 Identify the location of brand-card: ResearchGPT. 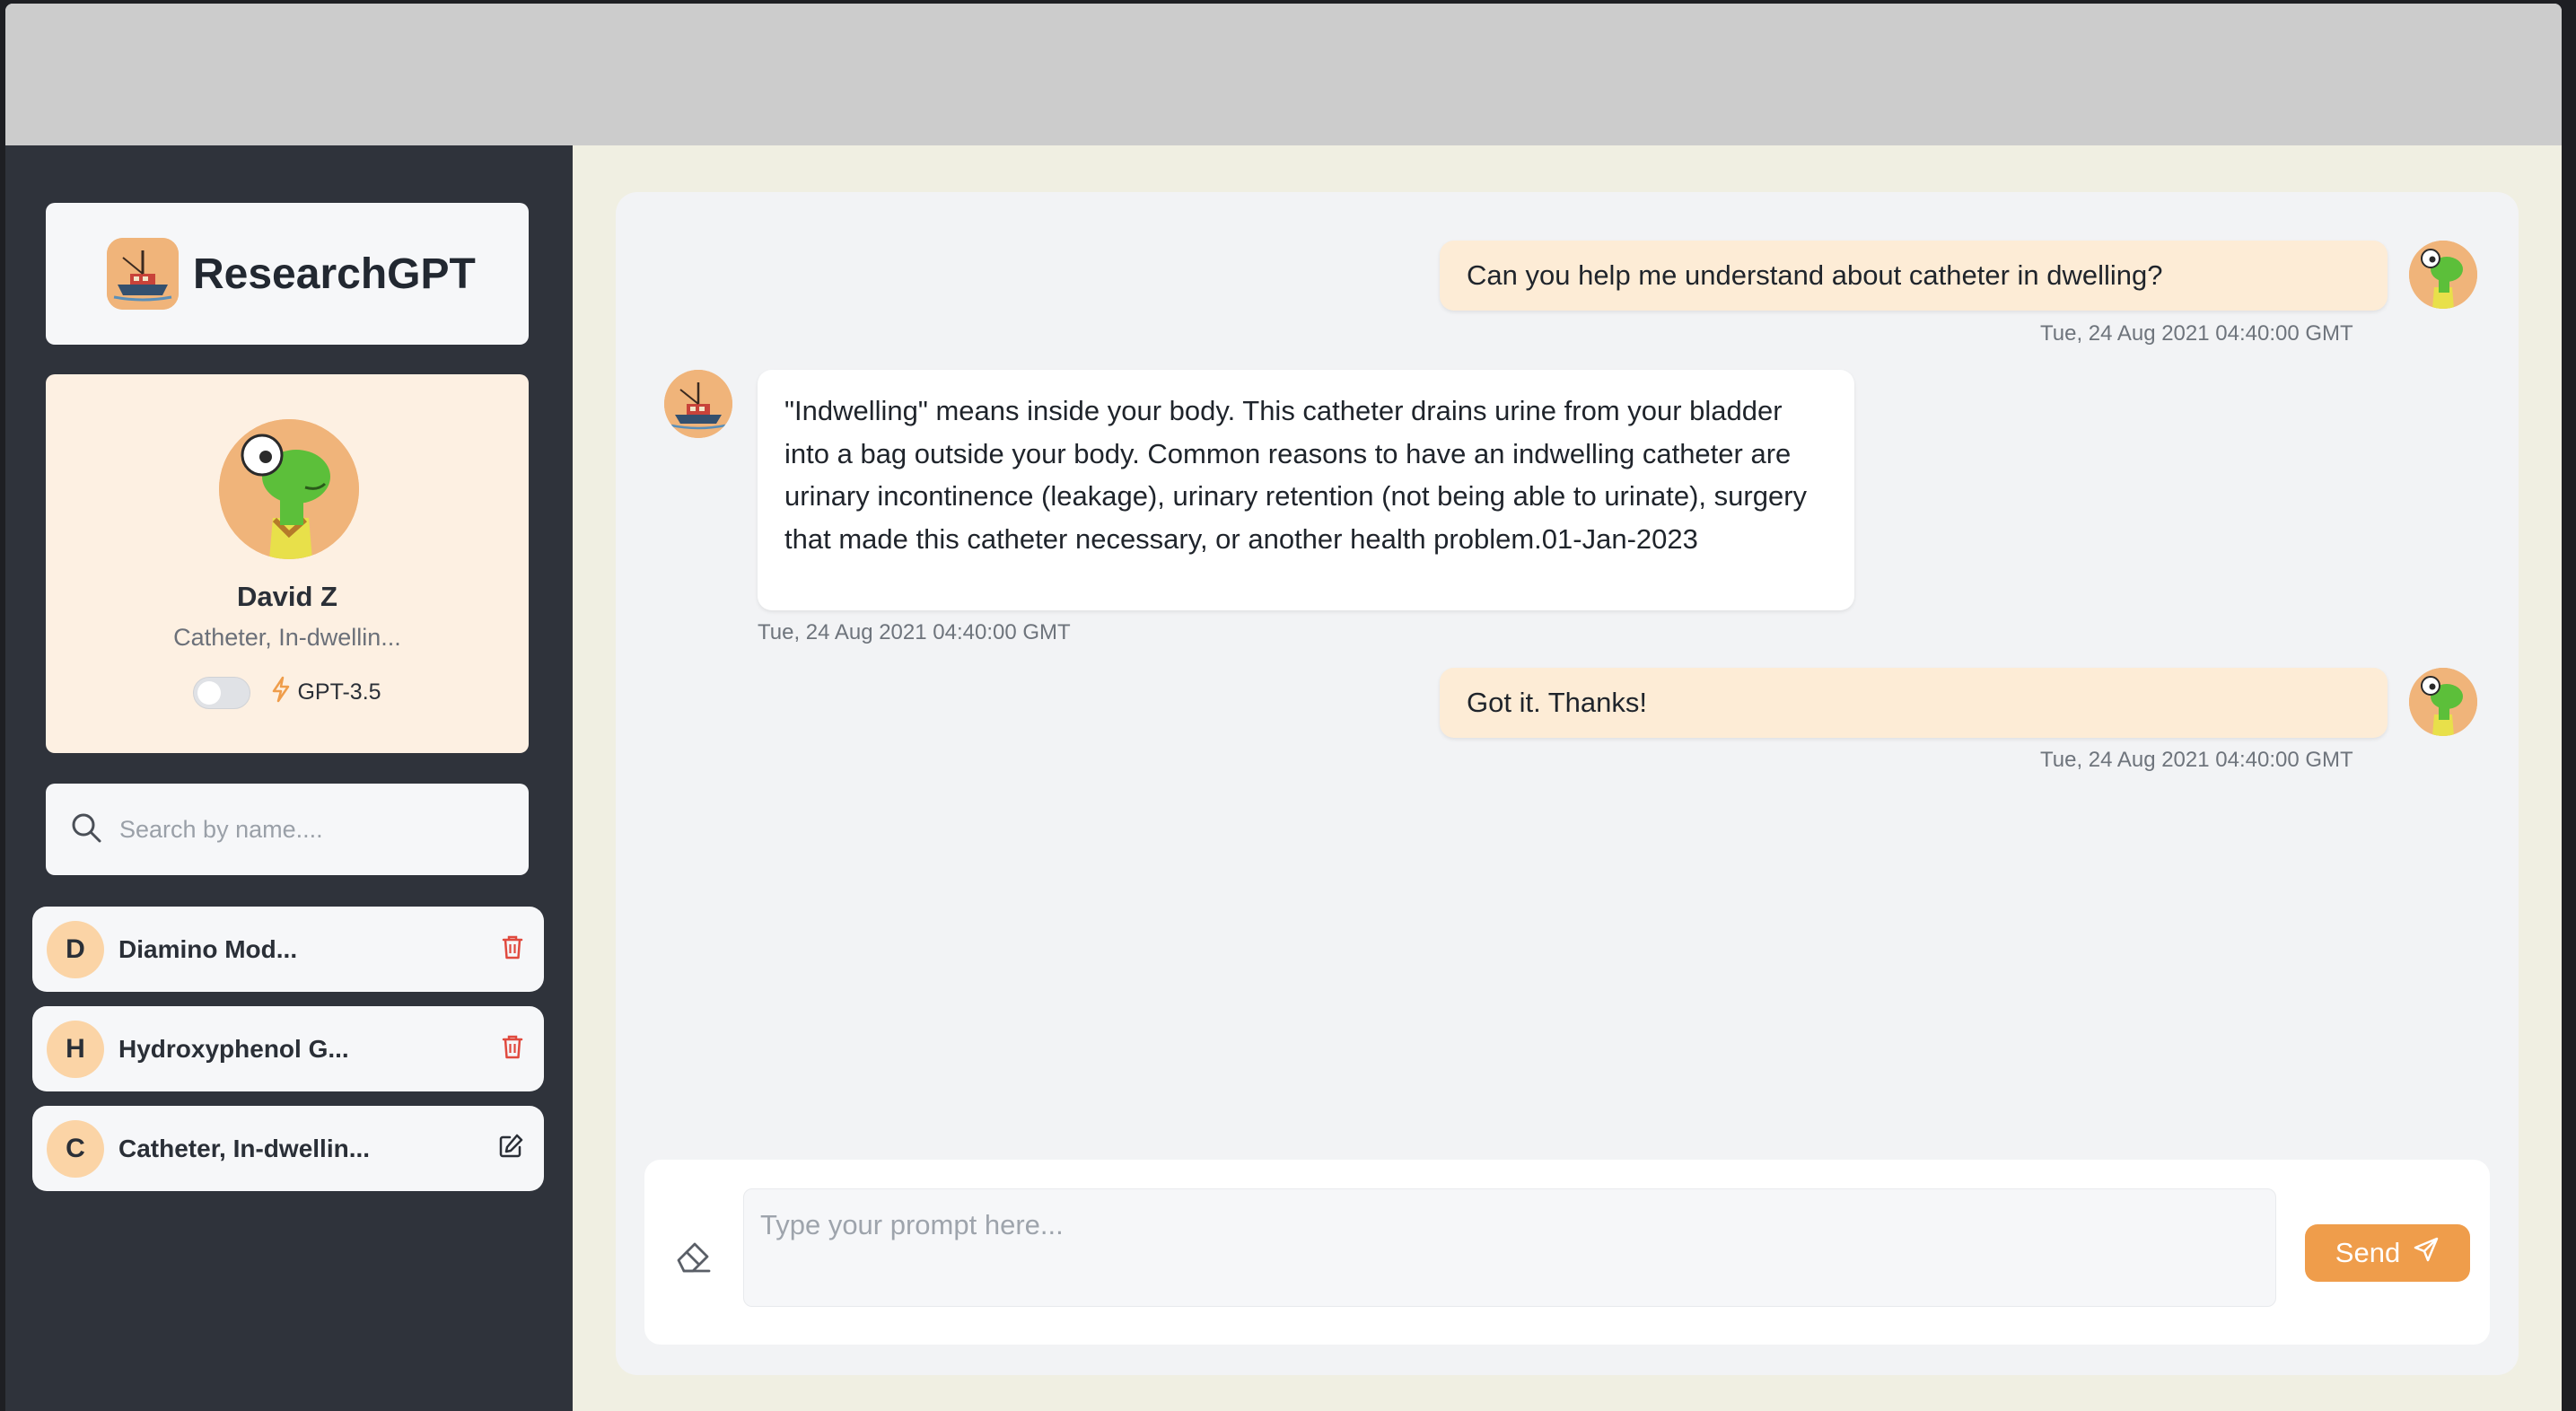
(287, 274).